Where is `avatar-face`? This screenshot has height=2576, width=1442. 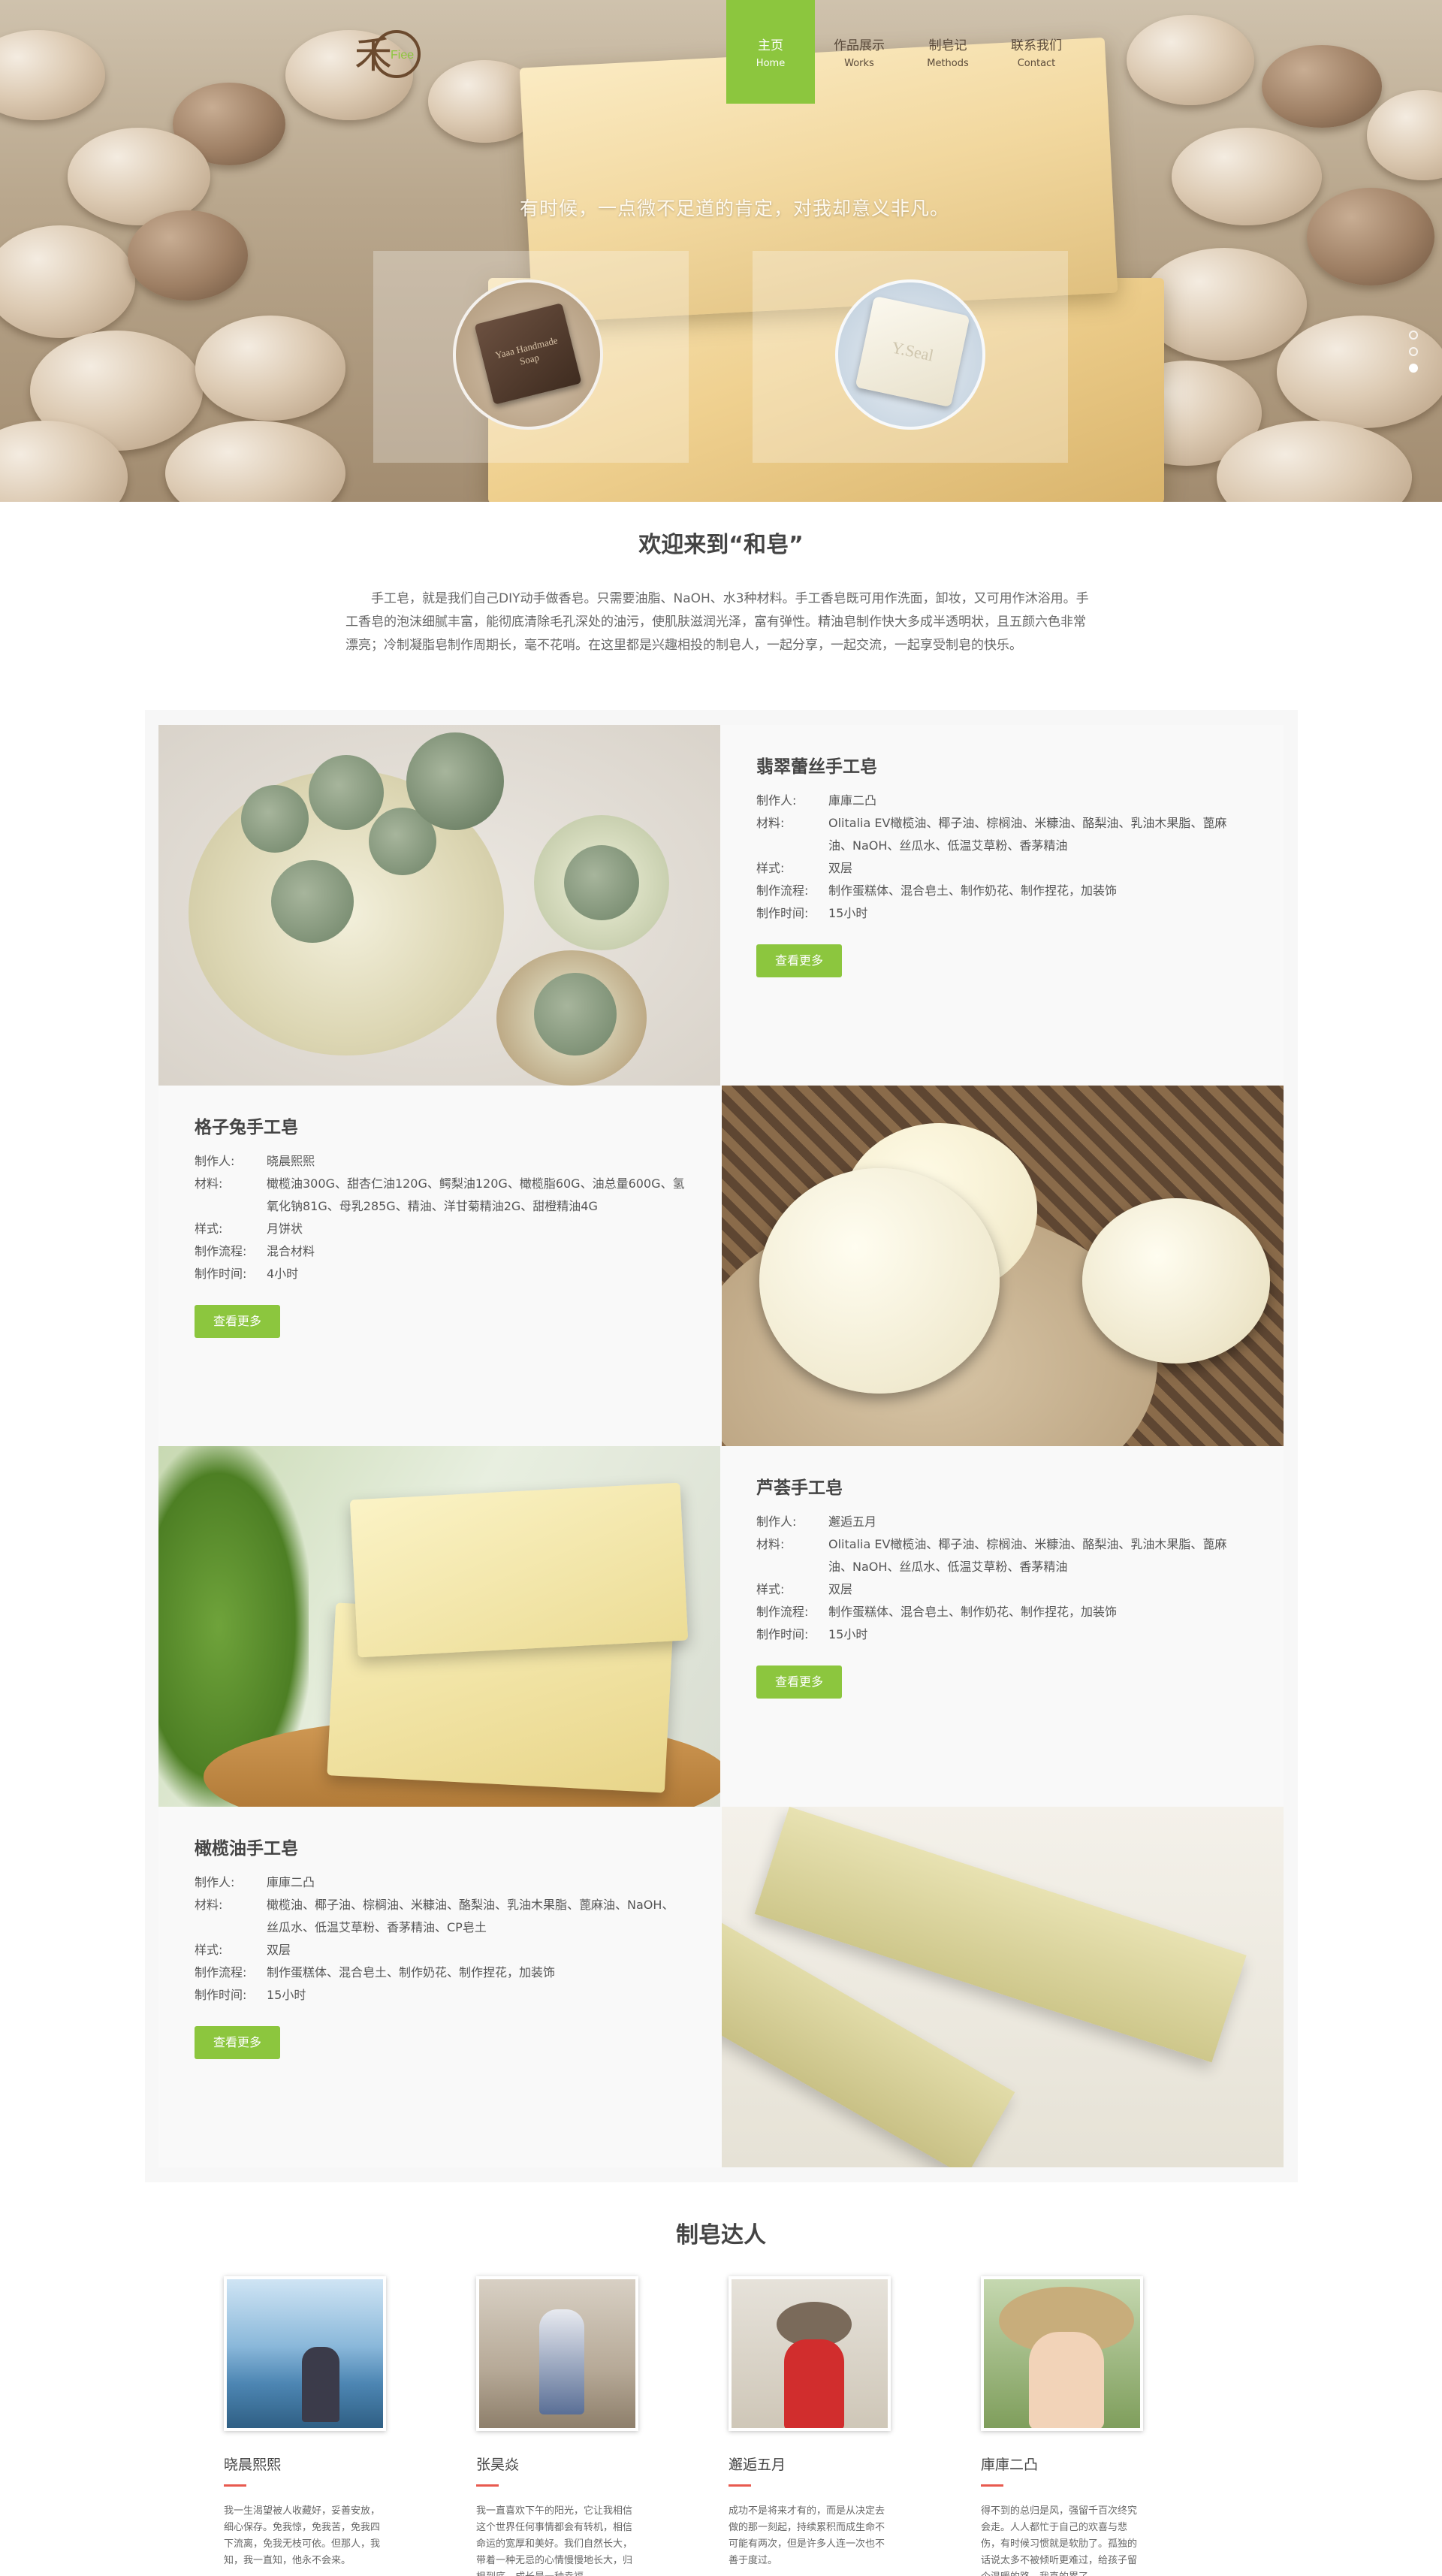
avatar-face is located at coordinates (1066, 2380).